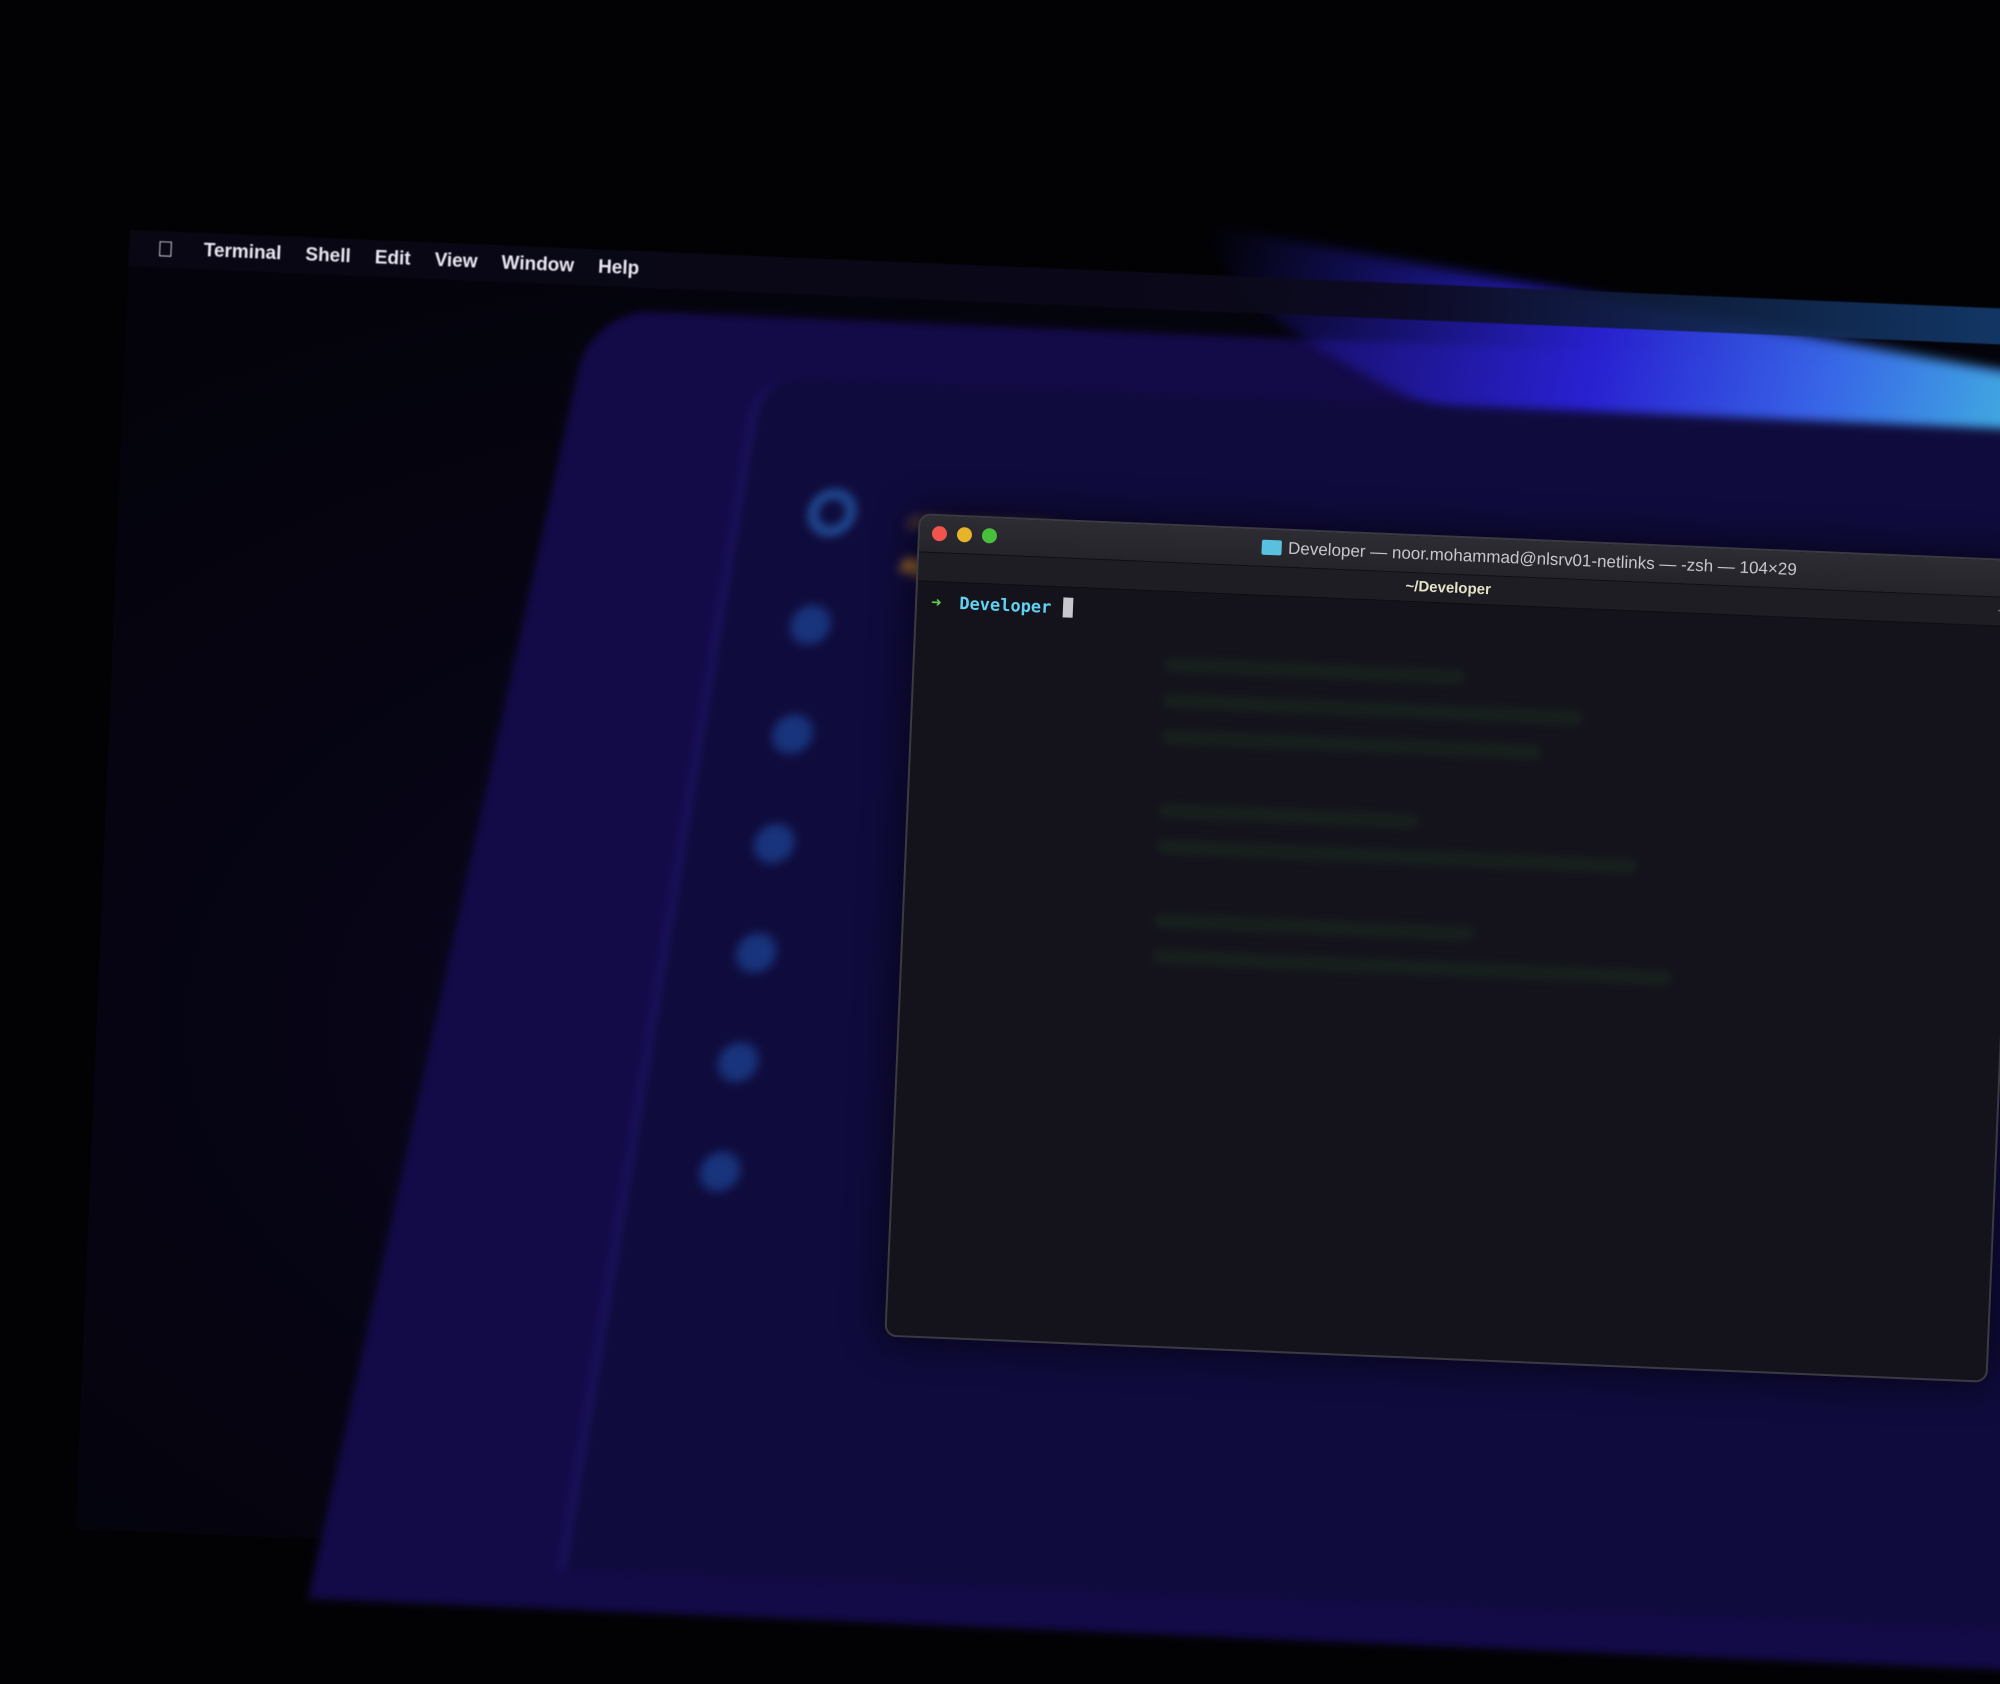 The width and height of the screenshot is (2000, 1684). What do you see at coordinates (738, 1062) in the screenshot?
I see `remote-icon` at bounding box center [738, 1062].